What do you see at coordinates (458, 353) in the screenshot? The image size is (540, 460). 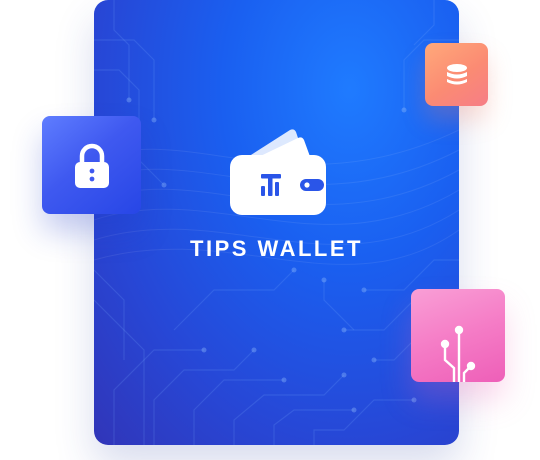 I see `circuit-icon` at bounding box center [458, 353].